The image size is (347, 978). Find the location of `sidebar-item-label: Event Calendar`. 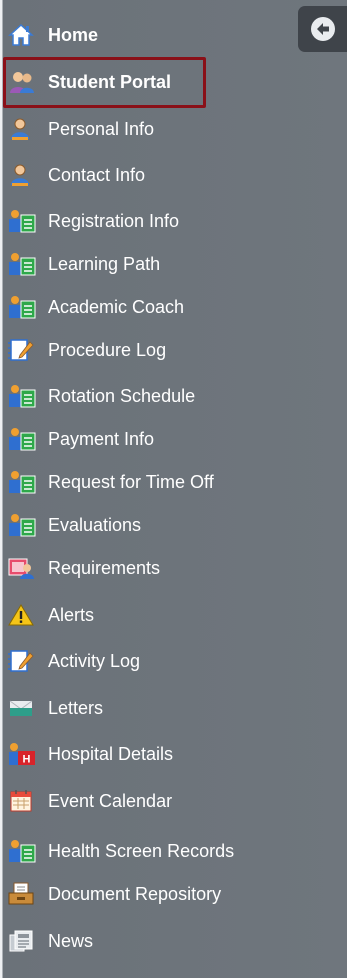

sidebar-item-label: Event Calendar is located at coordinates (110, 801).